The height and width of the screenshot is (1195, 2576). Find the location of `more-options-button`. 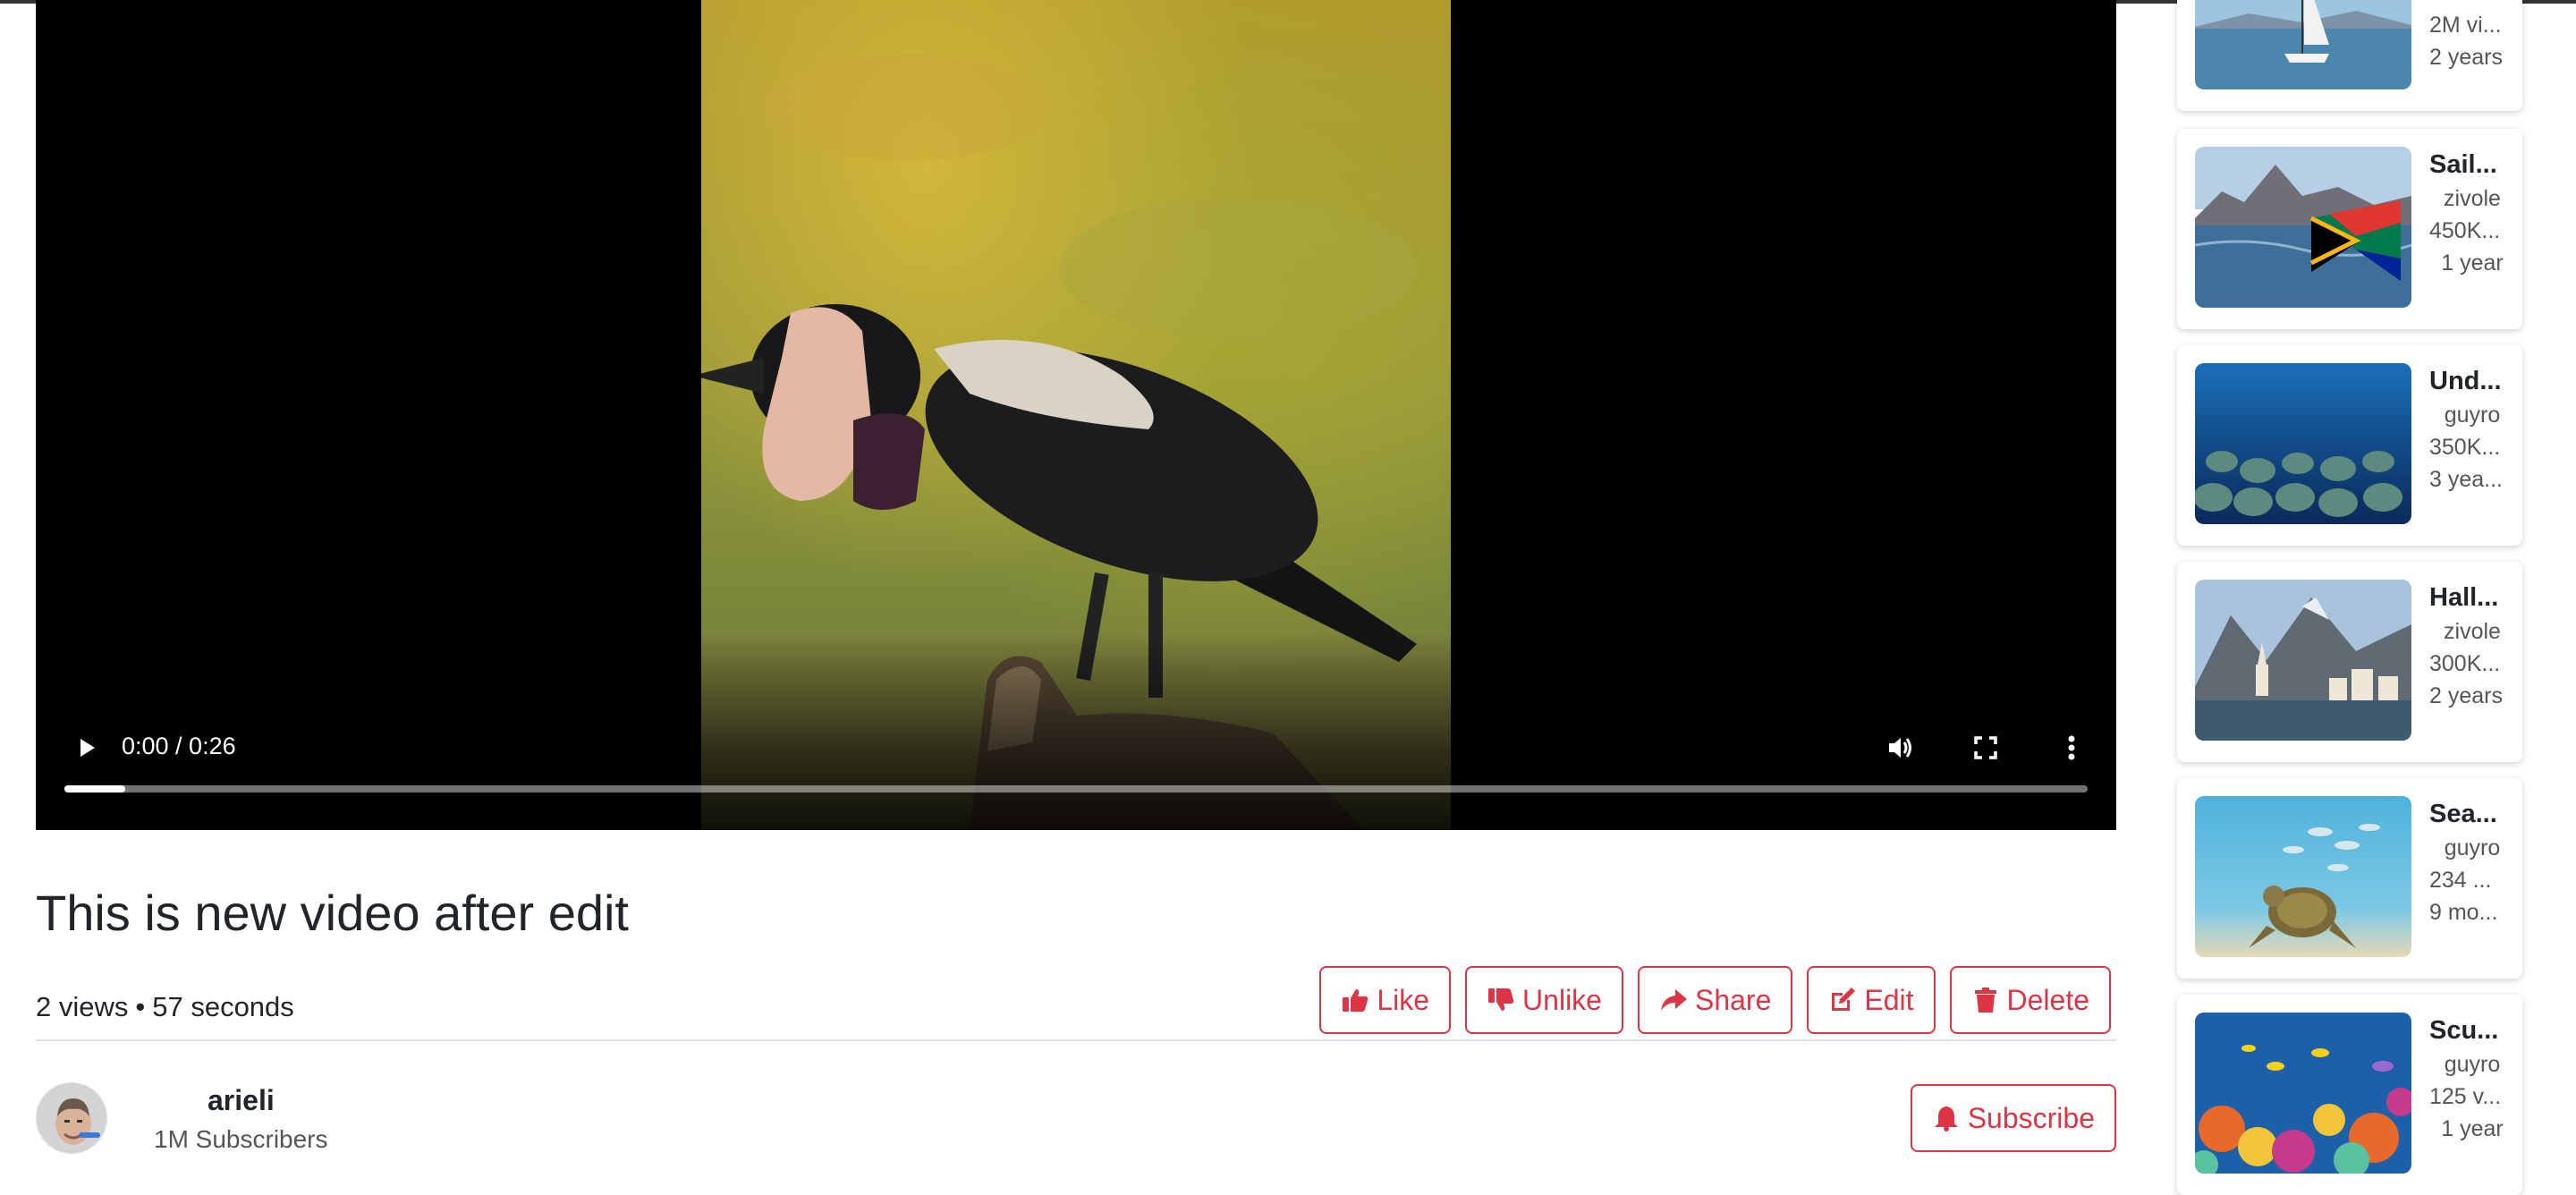

more-options-button is located at coordinates (2071, 747).